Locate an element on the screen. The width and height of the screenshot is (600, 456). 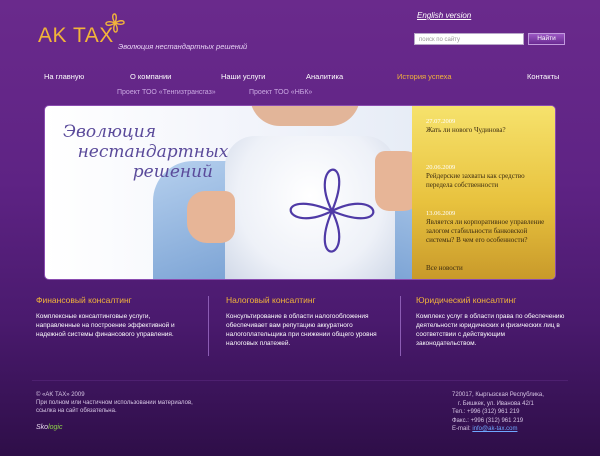
legal-consulting-title: Юридический консалтинг is located at coordinates (466, 300).